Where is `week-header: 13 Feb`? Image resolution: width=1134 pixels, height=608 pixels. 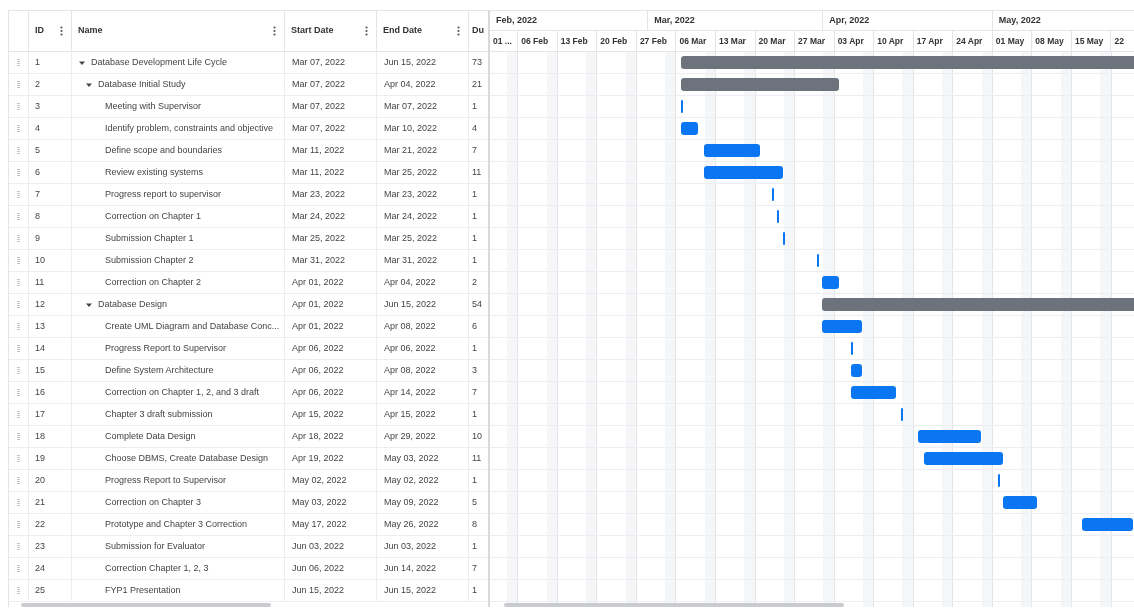
week-header: 13 Feb is located at coordinates (574, 41).